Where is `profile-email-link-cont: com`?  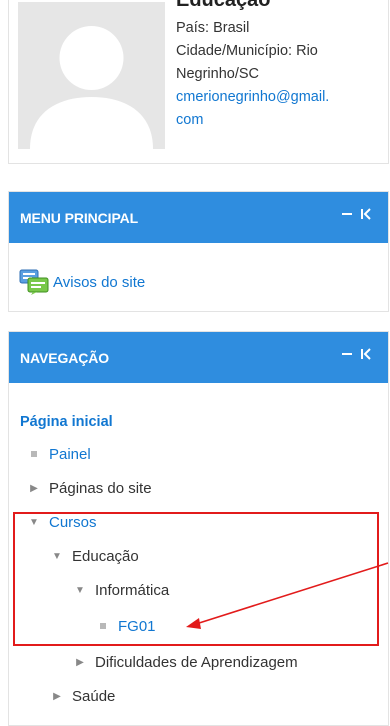
profile-email-link-cont: com is located at coordinates (189, 120).